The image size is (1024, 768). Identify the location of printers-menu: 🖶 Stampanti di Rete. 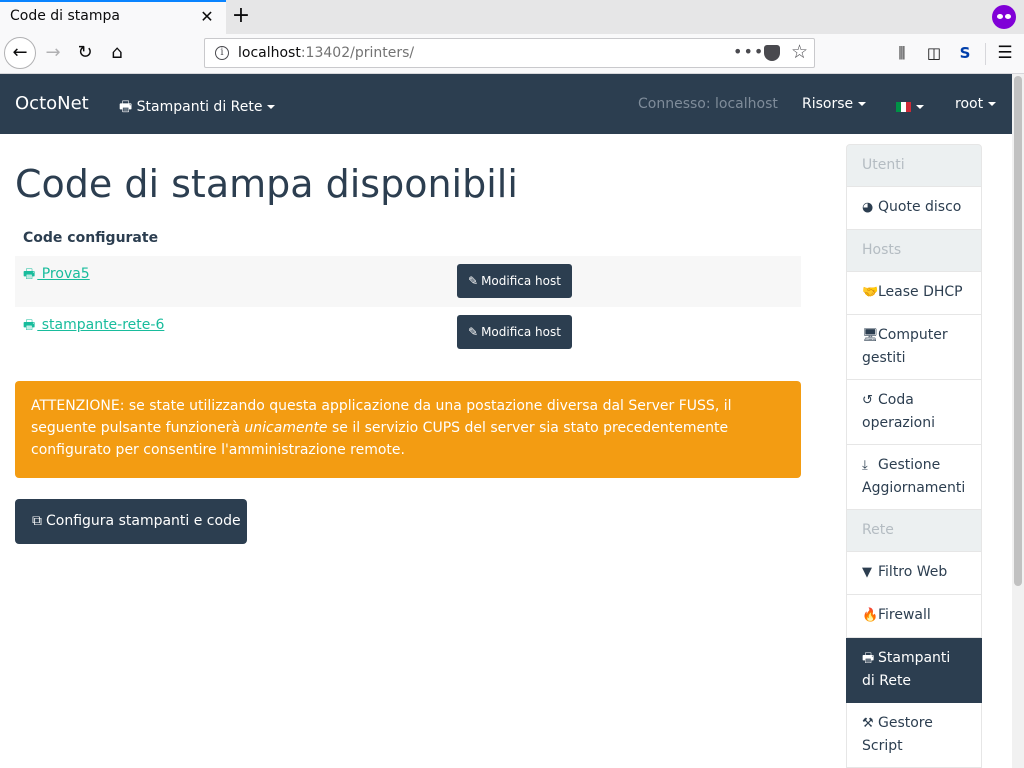
(197, 108).